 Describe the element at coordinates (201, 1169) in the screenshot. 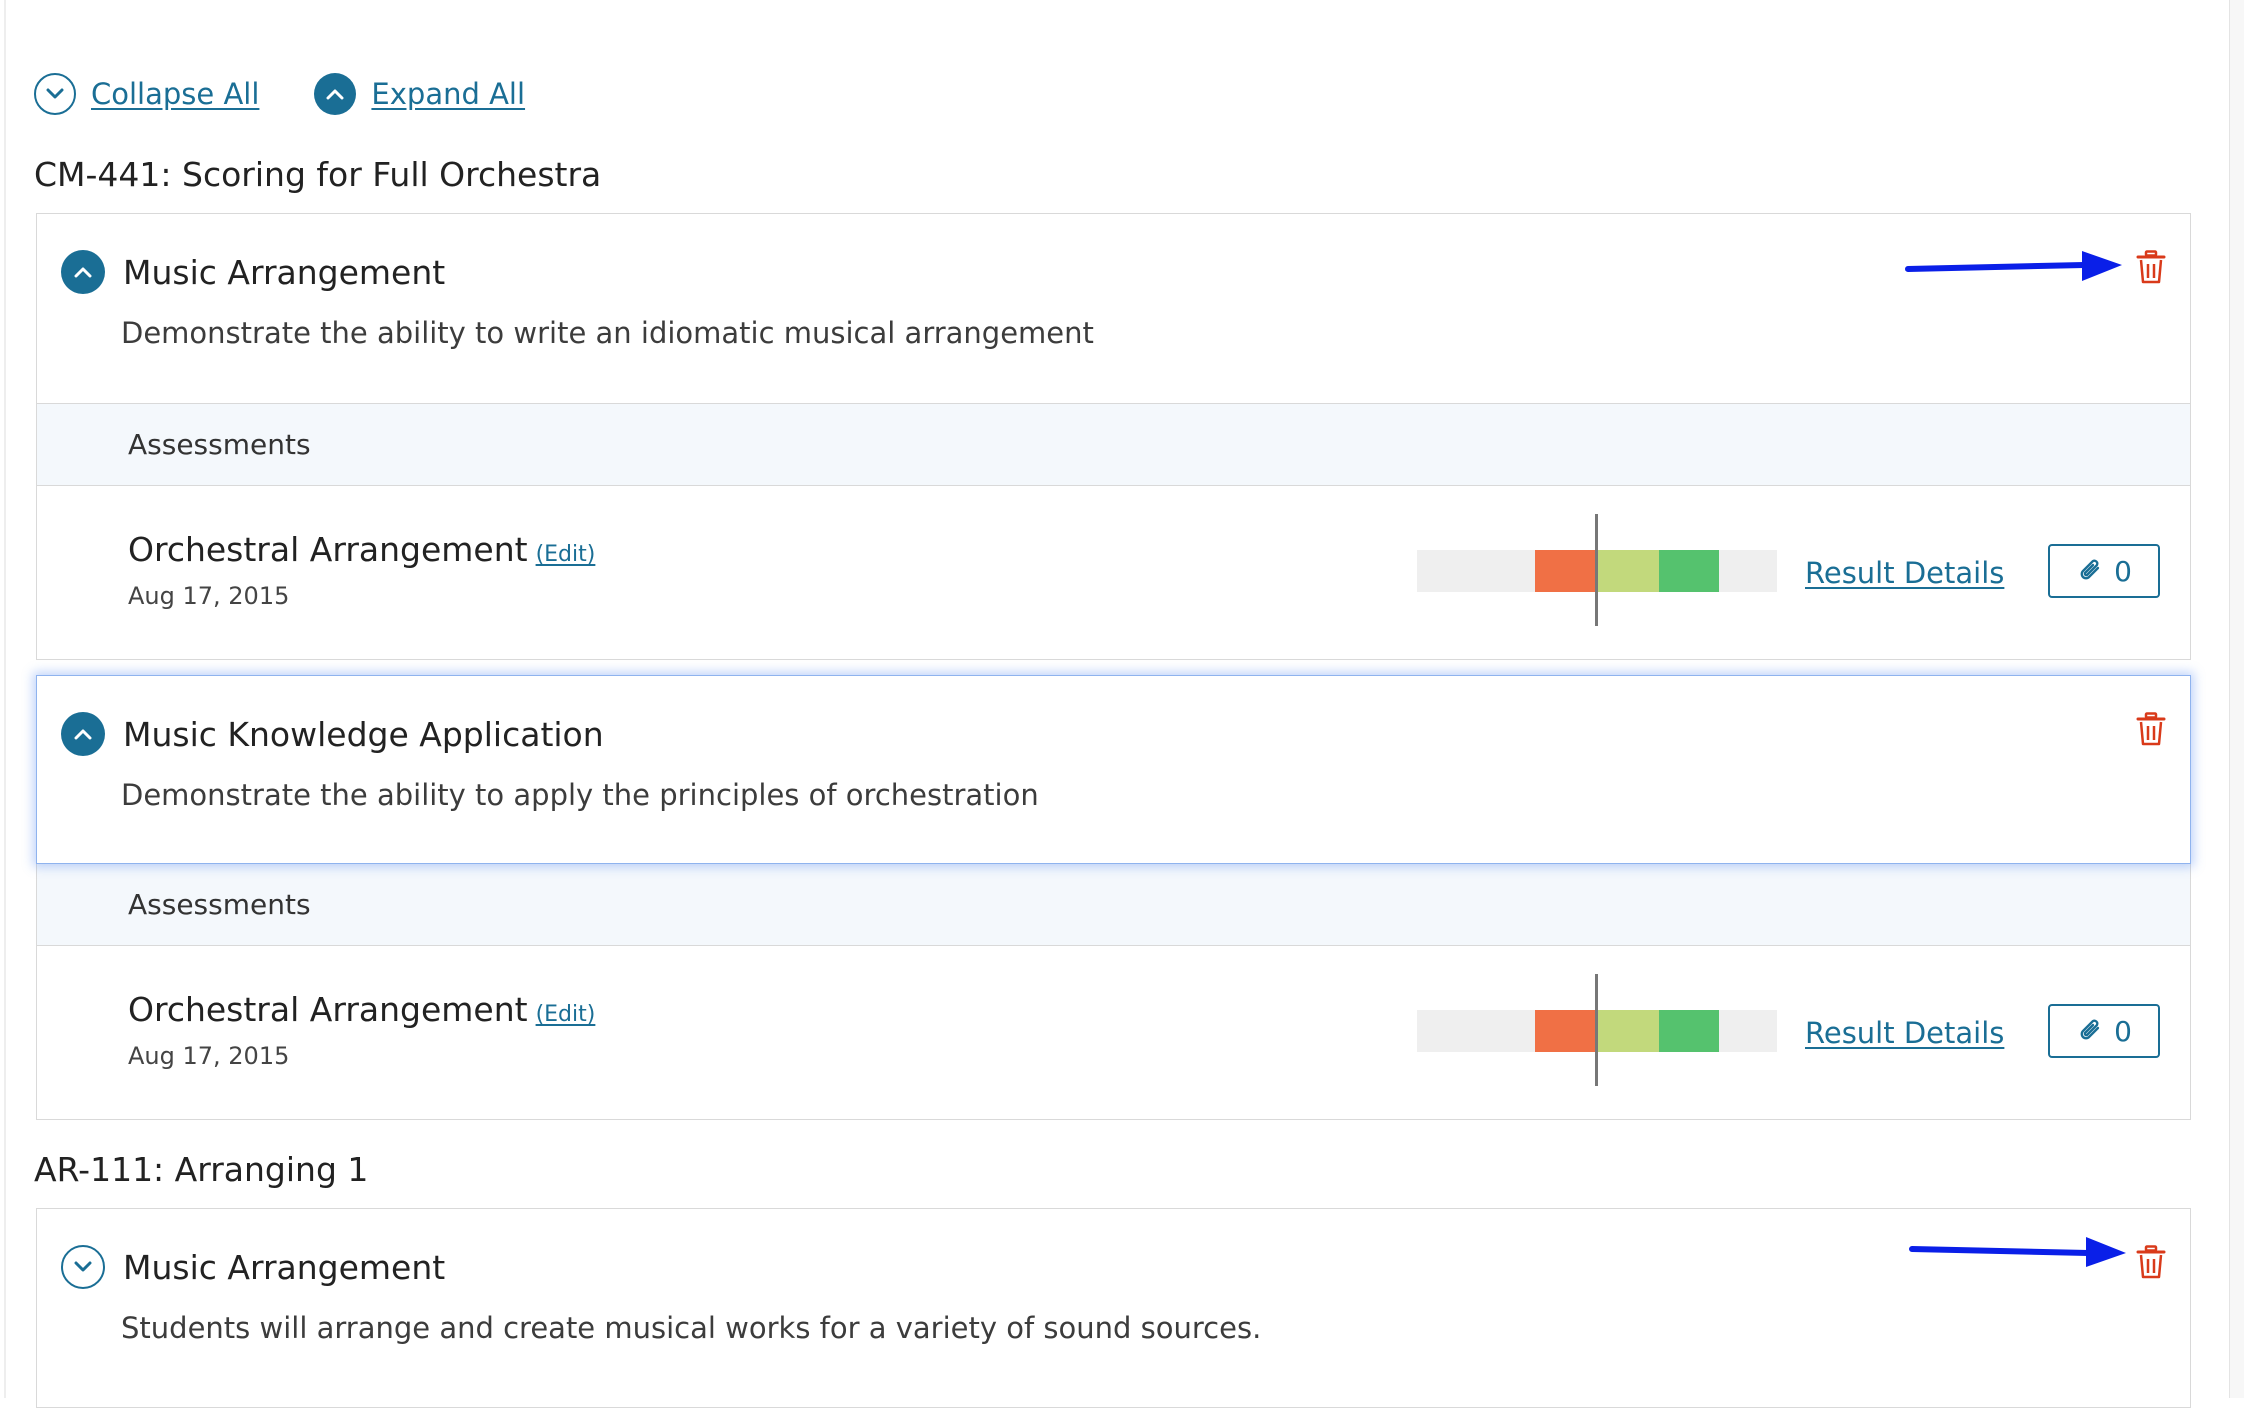

I see `course-heading: AR-111: Arranging 1` at that location.